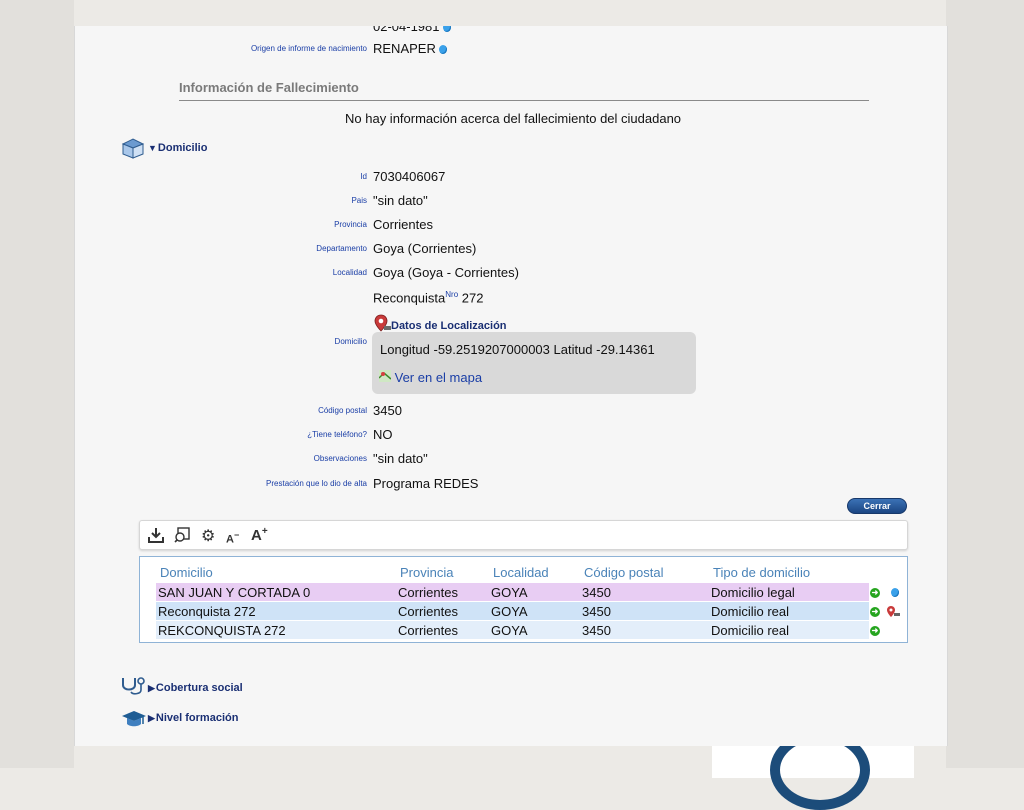 This screenshot has width=1024, height=810. I want to click on provincia-value: Corrientes, so click(403, 224).